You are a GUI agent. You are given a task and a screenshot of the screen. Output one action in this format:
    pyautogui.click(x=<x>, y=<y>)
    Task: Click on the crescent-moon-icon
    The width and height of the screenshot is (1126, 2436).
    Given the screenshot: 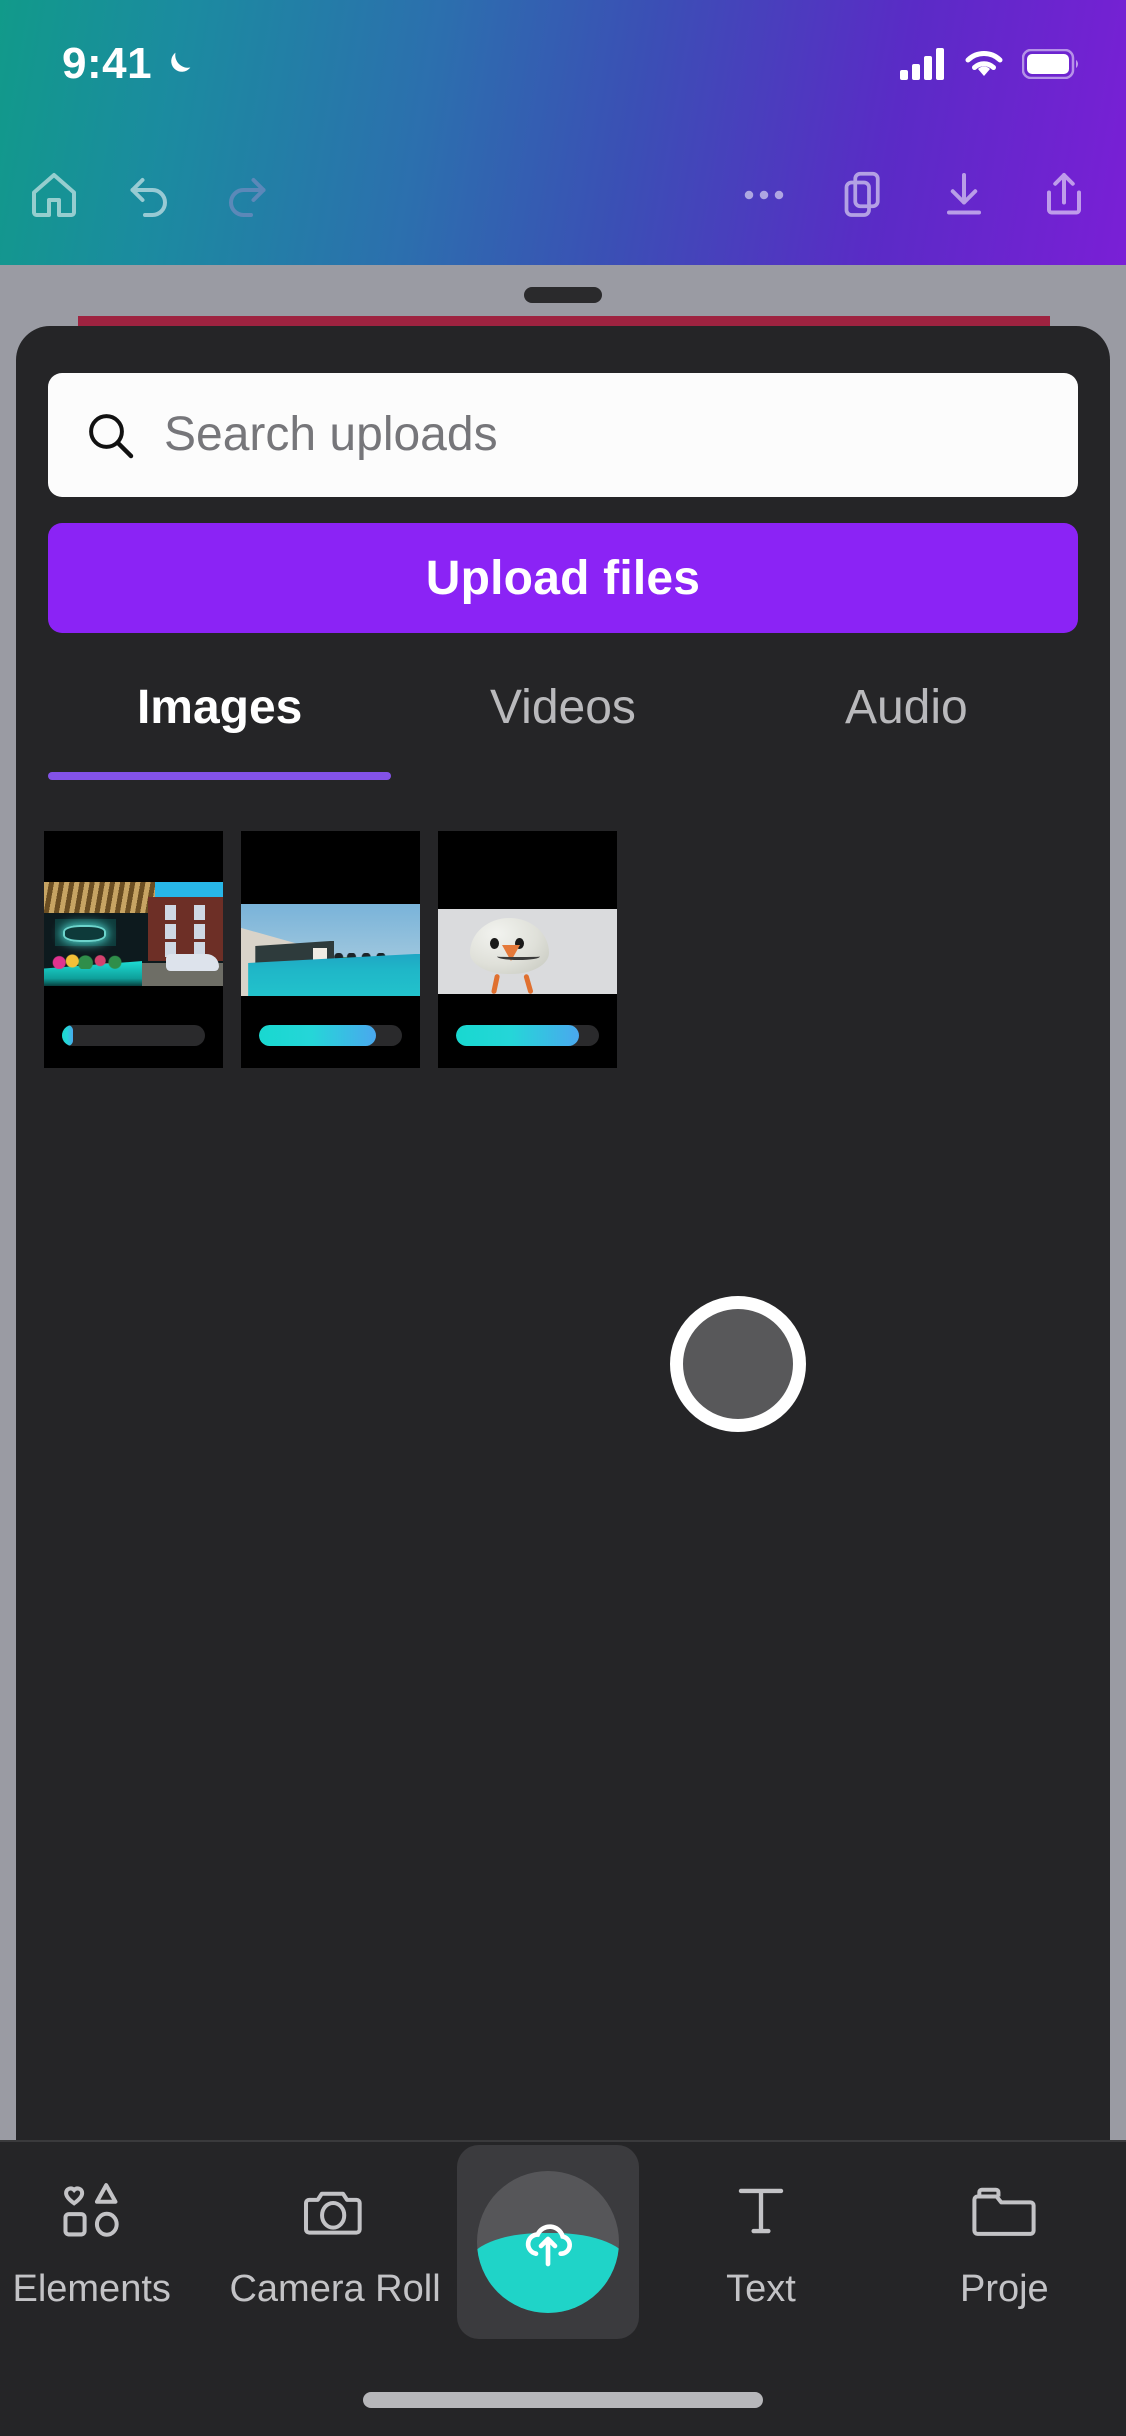 What is the action you would take?
    pyautogui.click(x=181, y=62)
    